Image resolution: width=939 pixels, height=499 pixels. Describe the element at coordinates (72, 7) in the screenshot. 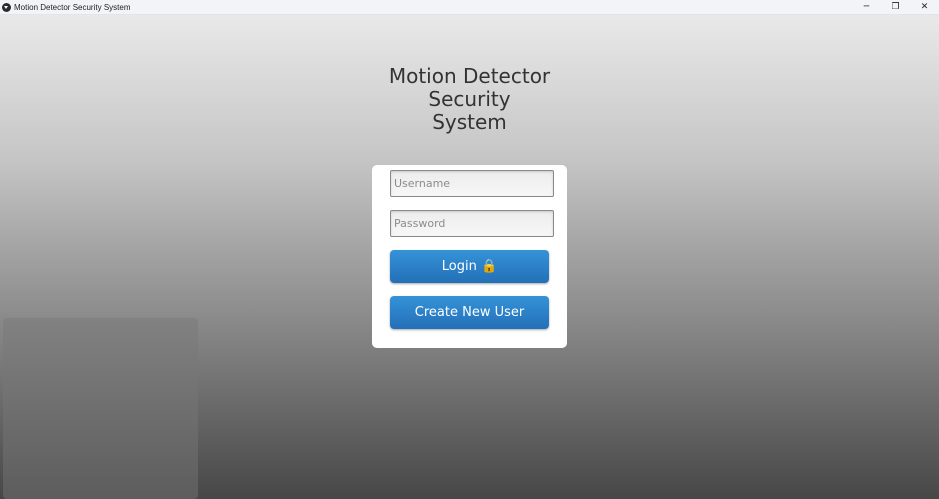

I see `window-title: Motion Detector Security System` at that location.